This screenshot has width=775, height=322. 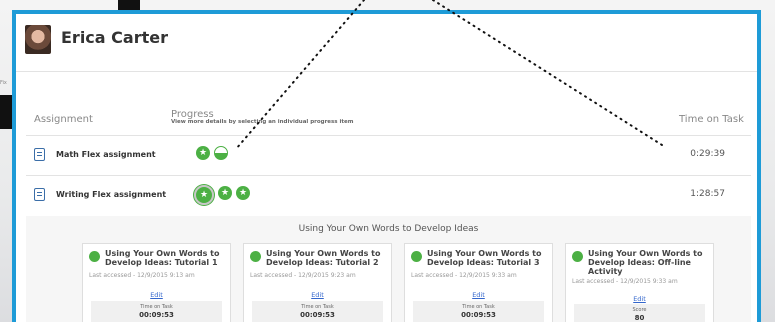 I want to click on assignment-row: Math Flex assignment ★ 0:29:39, so click(x=388, y=155).